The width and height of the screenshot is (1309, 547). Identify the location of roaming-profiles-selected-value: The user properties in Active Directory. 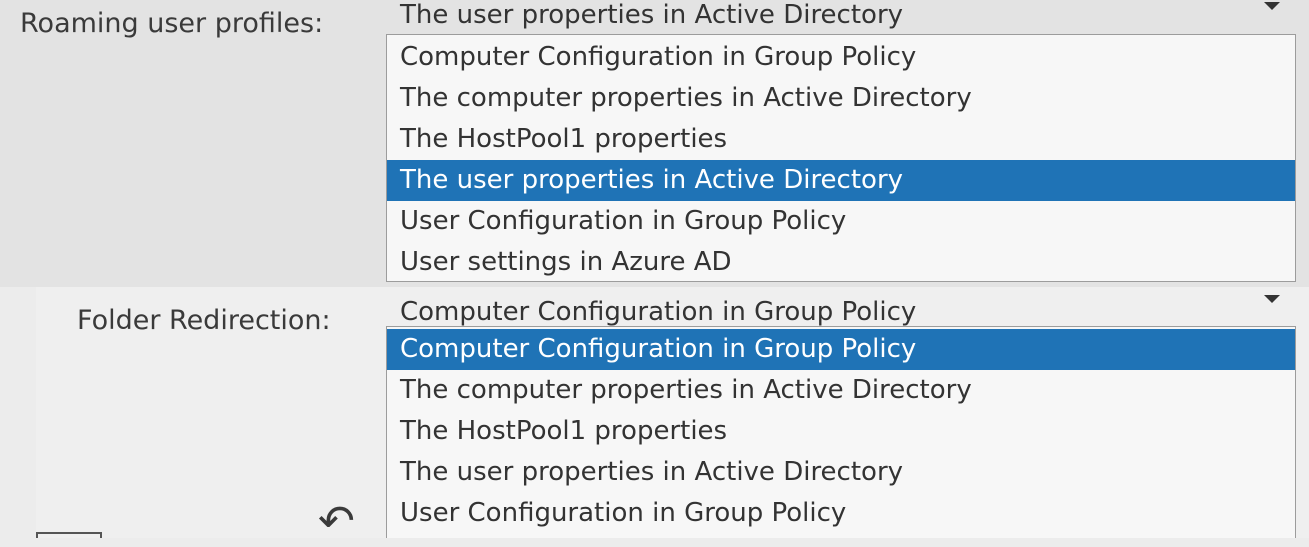
(652, 15).